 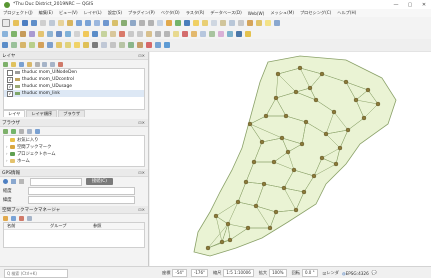 What do you see at coordinates (240, 22) in the screenshot?
I see `measure-icon` at bounding box center [240, 22].